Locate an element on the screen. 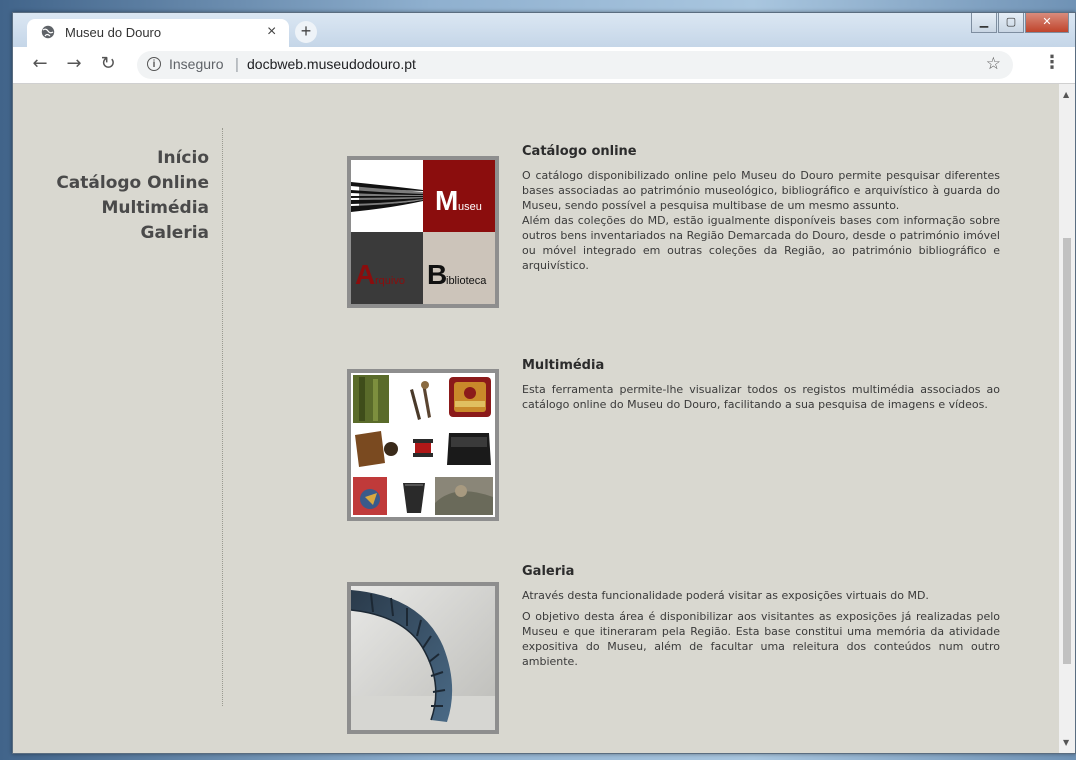 The image size is (1076, 760). catalogo-thumbnail: M useu A rquivo B iblioteca is located at coordinates (423, 232).